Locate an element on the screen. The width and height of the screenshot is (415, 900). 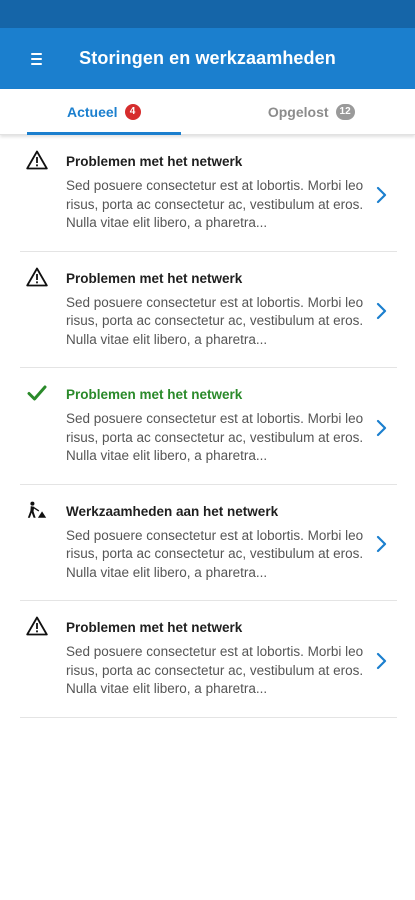
tab-actueel-count-badge: 4 is located at coordinates (132, 111).